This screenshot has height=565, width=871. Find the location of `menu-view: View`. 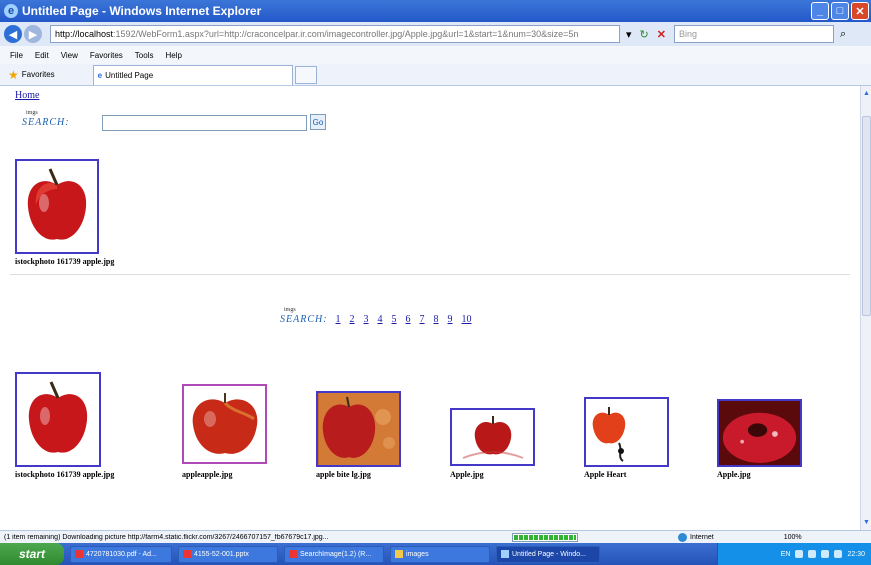

menu-view: View is located at coordinates (69, 55).